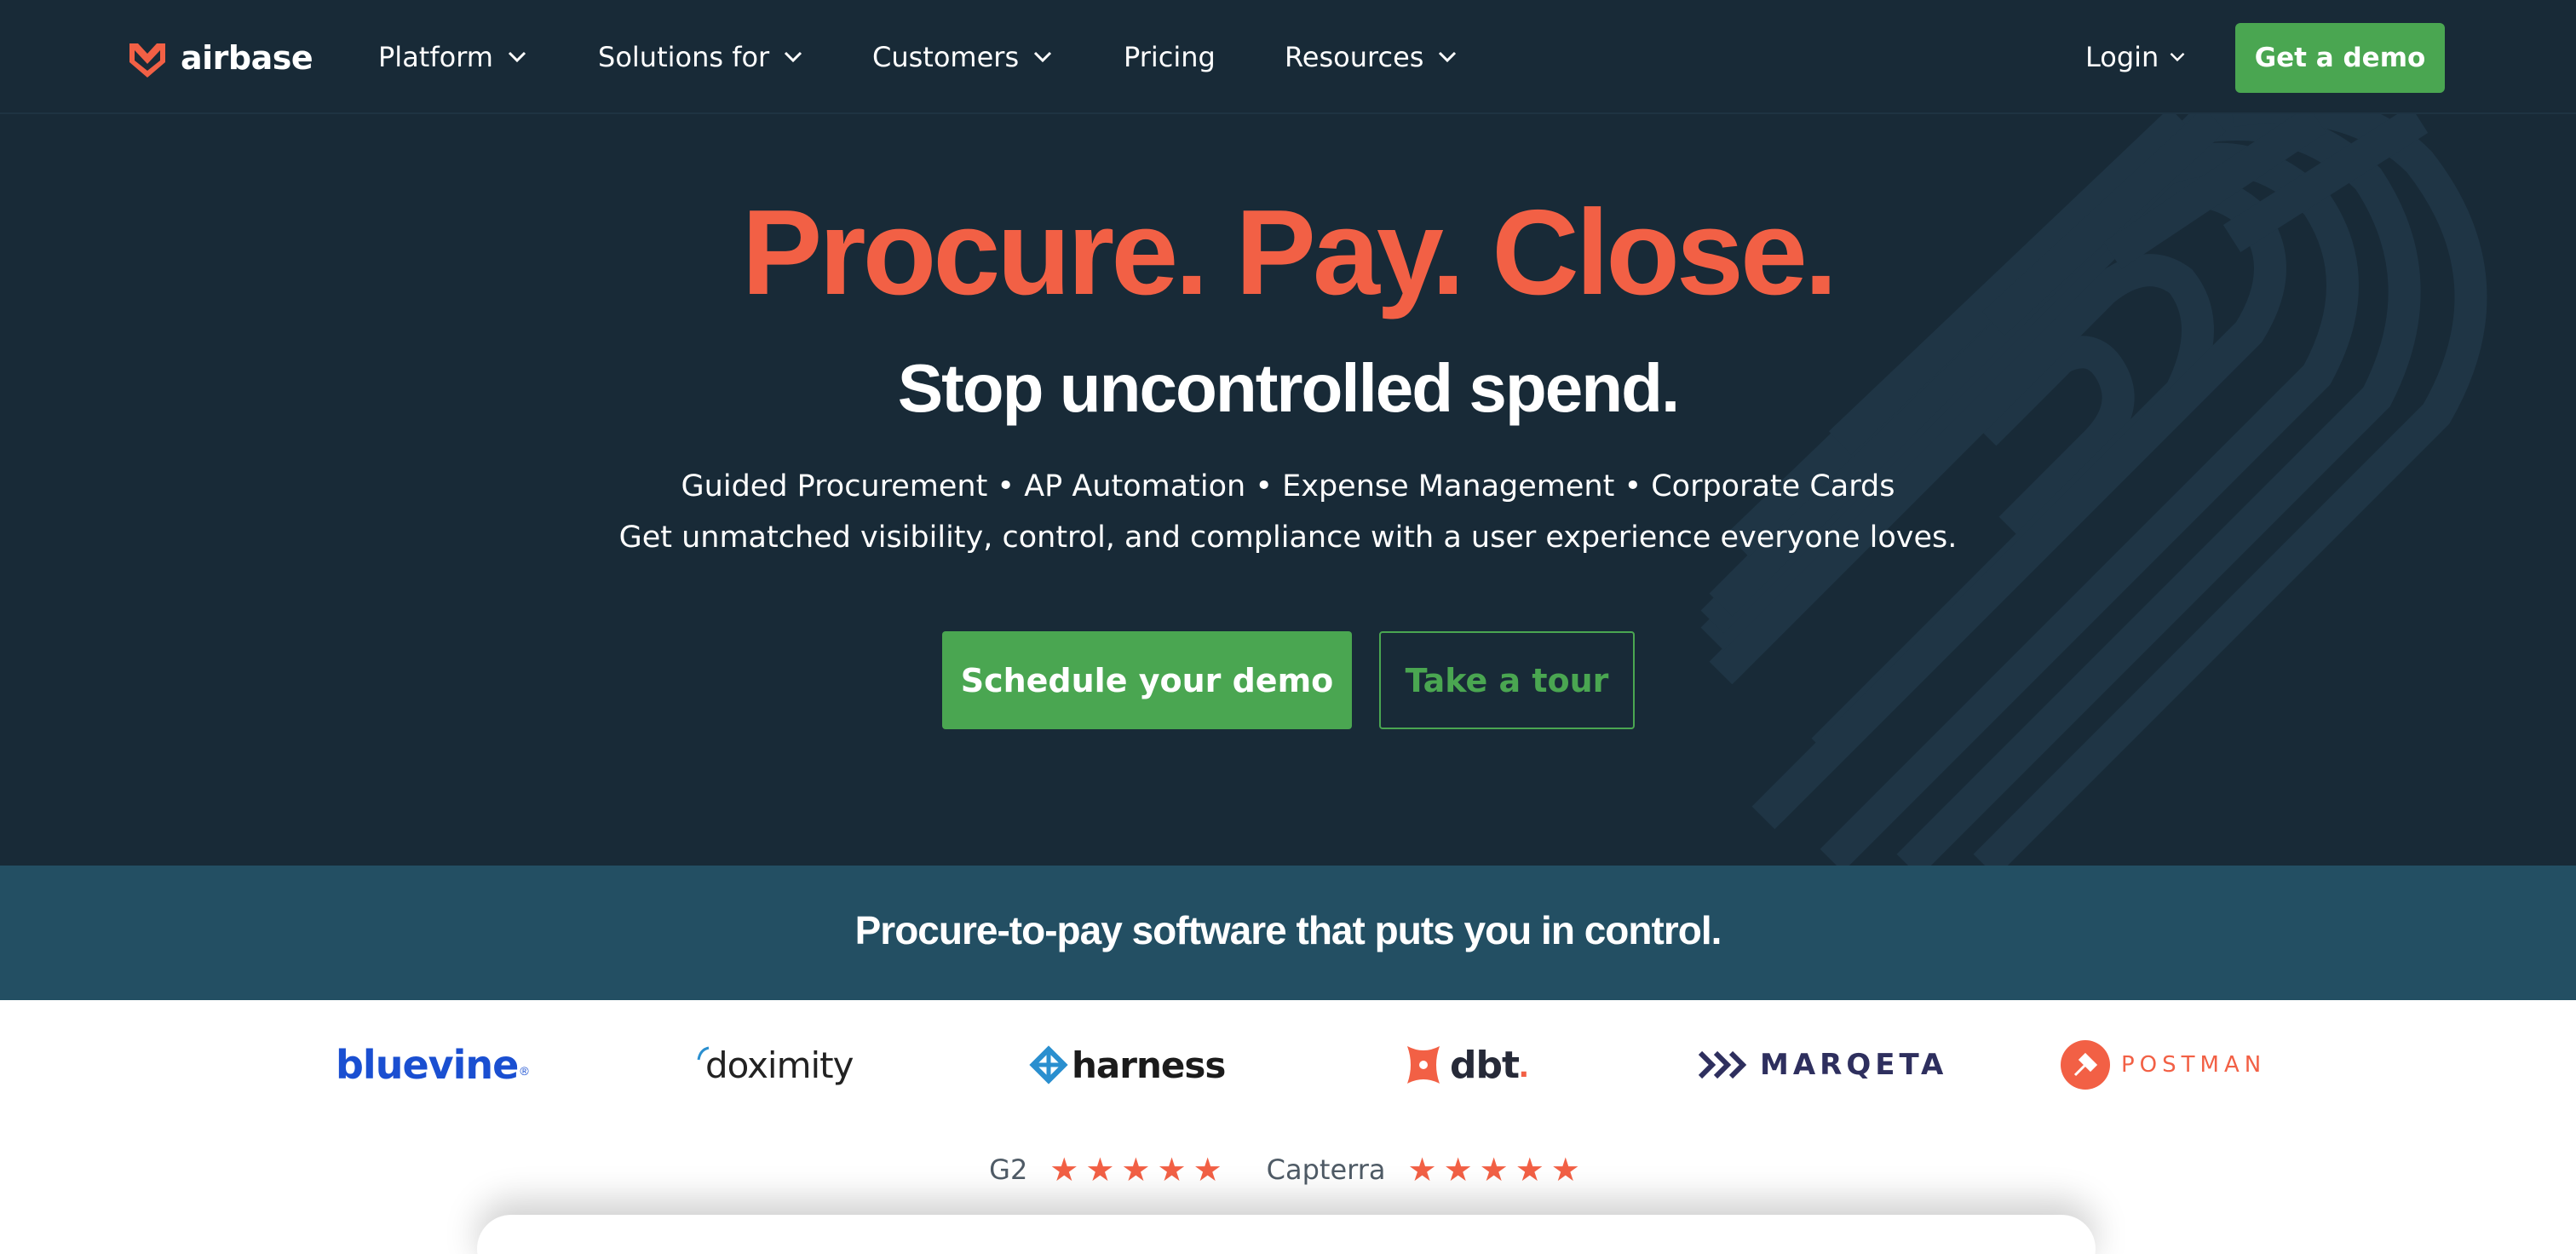 This screenshot has height=1254, width=2576. What do you see at coordinates (247, 58) in the screenshot?
I see `logo-text: airbase` at bounding box center [247, 58].